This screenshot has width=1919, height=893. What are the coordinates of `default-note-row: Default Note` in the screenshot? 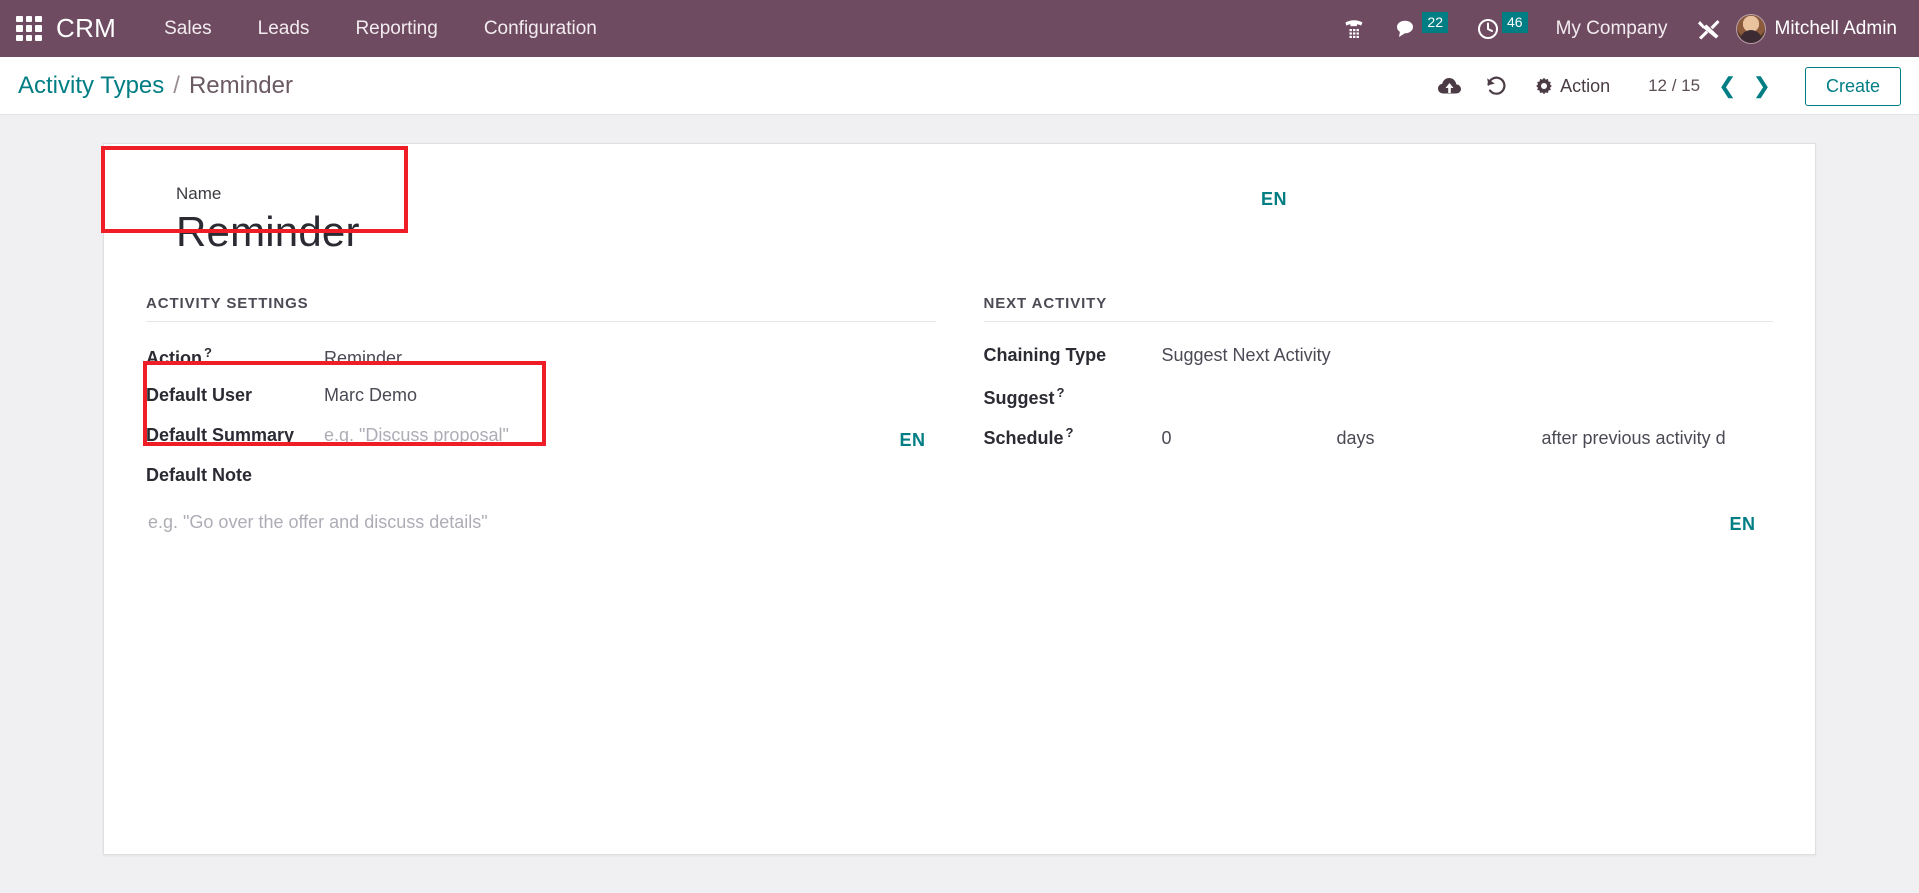 It's located at (541, 478).